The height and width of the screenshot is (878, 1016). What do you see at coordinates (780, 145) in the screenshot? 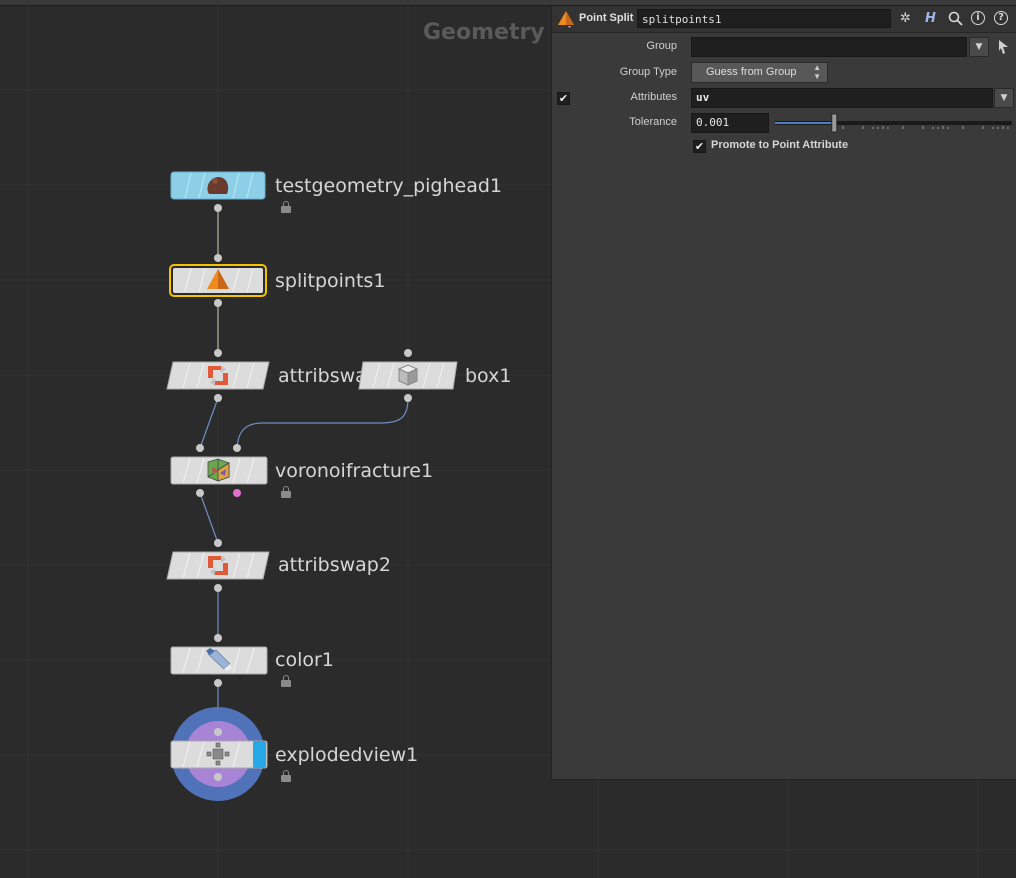
I see `promote-label: Promote to Point Attribute` at bounding box center [780, 145].